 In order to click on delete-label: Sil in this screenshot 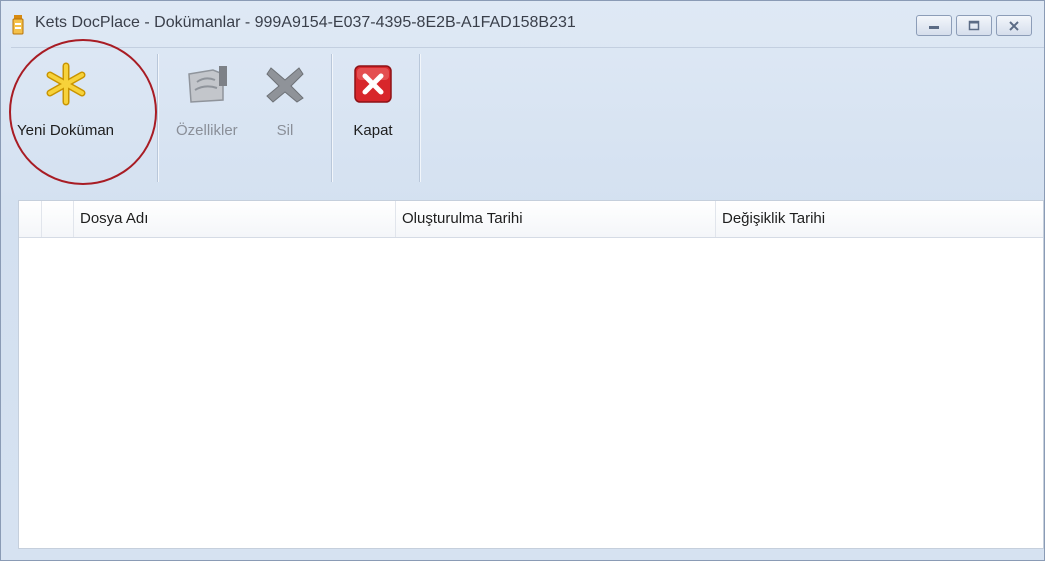, I will do `click(285, 130)`.